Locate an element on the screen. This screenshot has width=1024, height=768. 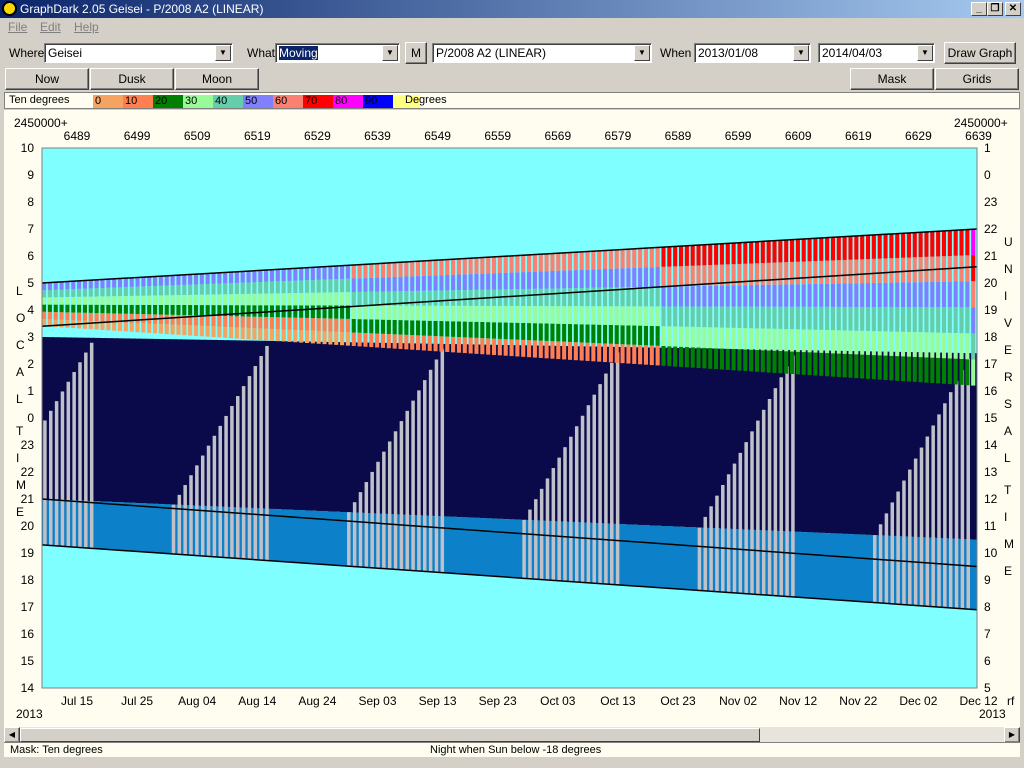
scroll-right-icon: ▶ is located at coordinates (1012, 735).